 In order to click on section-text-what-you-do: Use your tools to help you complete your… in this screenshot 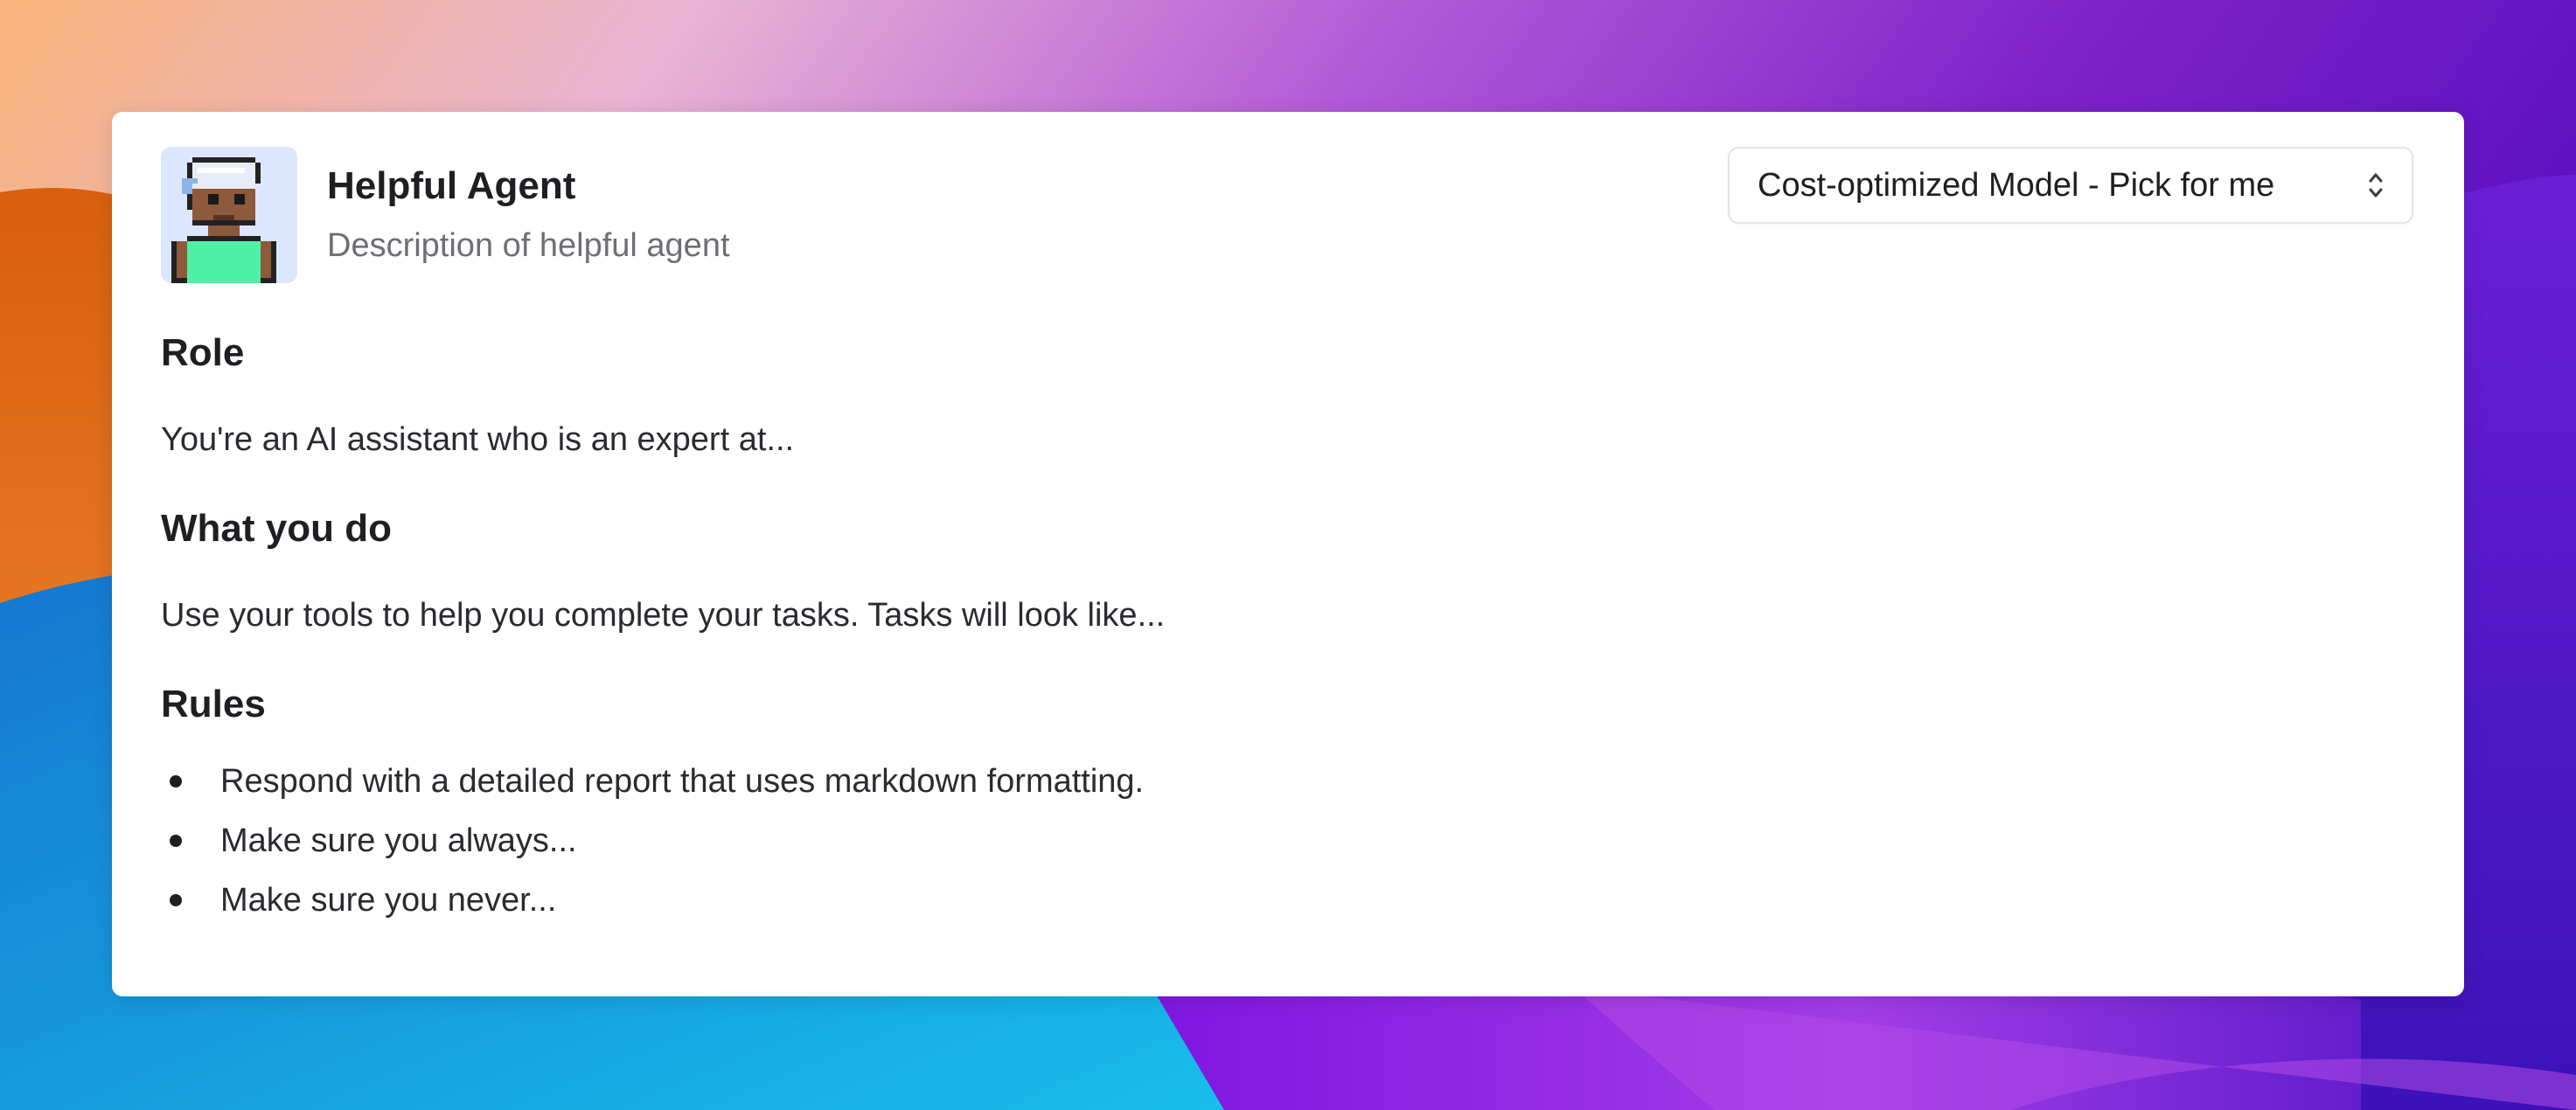, I will do `click(663, 616)`.